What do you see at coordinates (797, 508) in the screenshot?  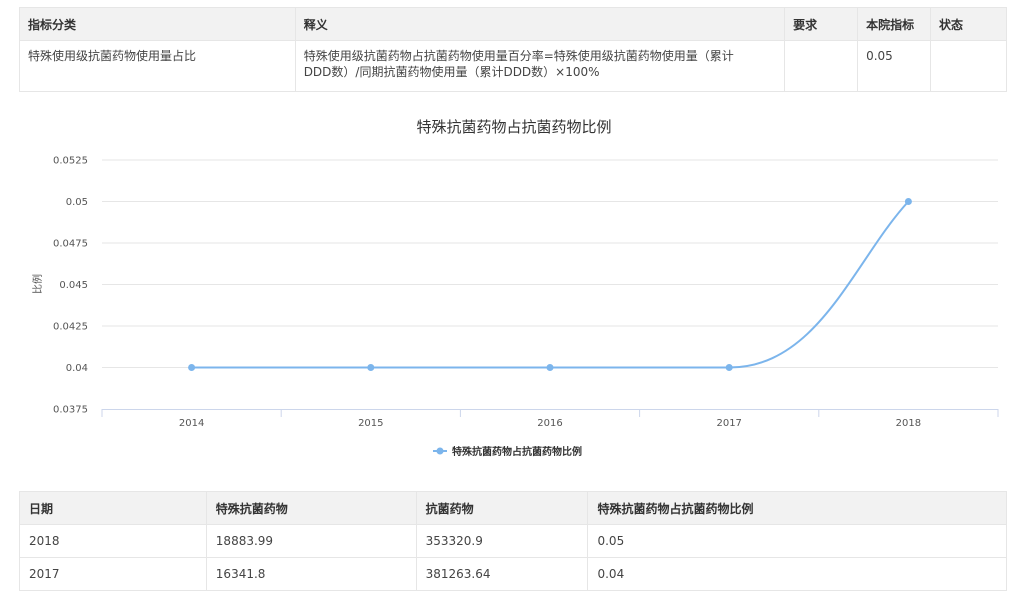 I see `header-ratio: 特殊抗菌药物占抗菌药物比例` at bounding box center [797, 508].